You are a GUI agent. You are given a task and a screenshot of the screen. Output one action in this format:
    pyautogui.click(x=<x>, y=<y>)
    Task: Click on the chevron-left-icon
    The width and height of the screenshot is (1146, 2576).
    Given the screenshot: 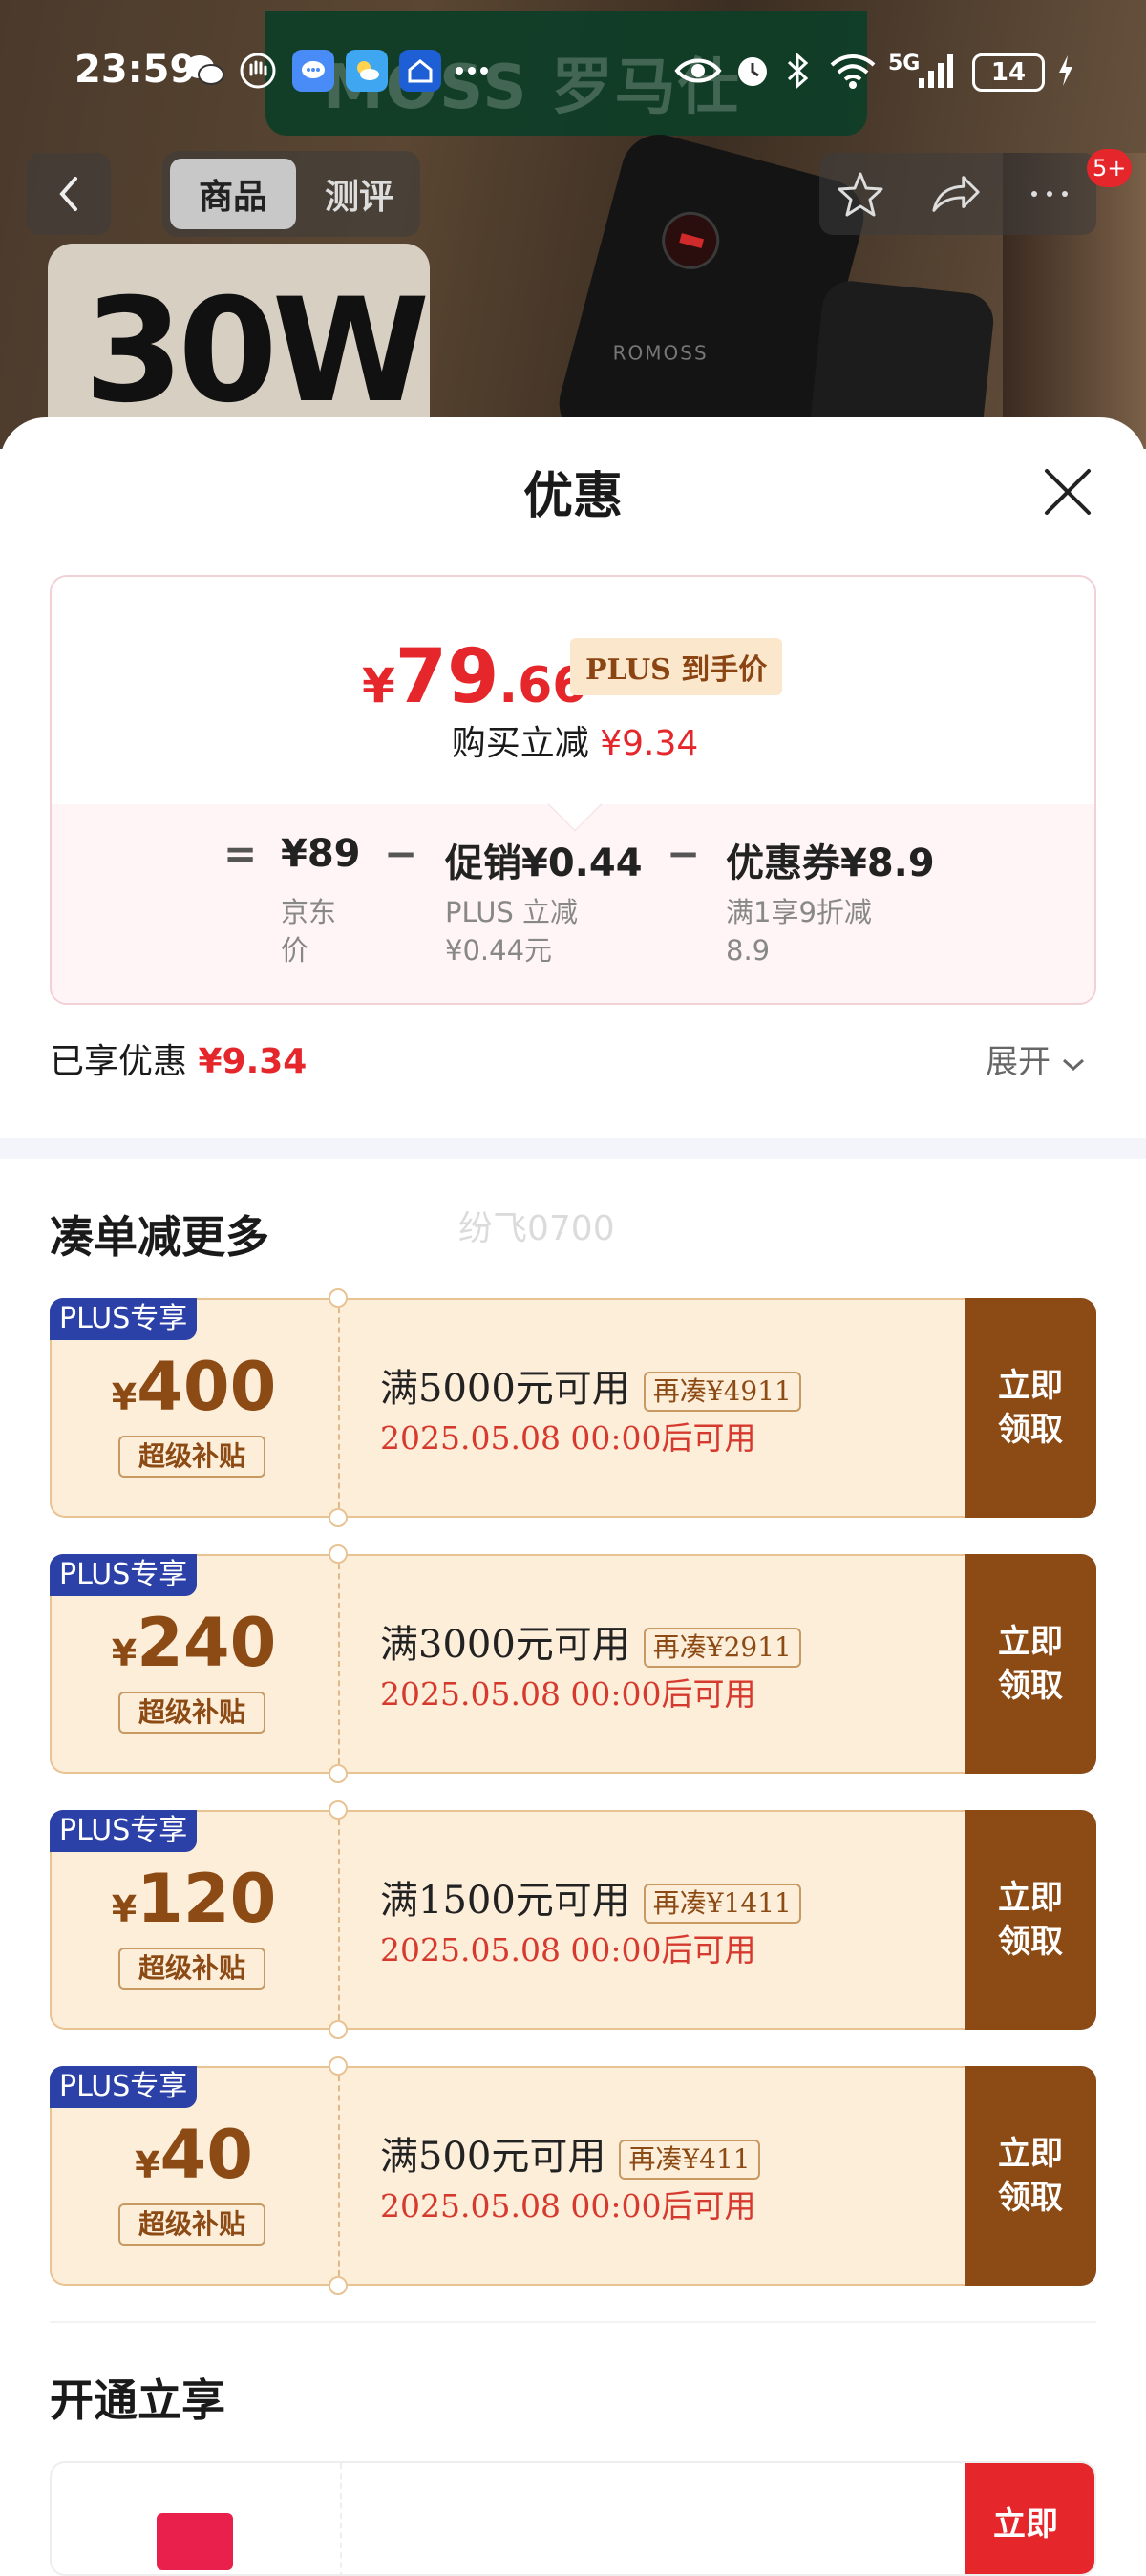 What is the action you would take?
    pyautogui.click(x=68, y=194)
    